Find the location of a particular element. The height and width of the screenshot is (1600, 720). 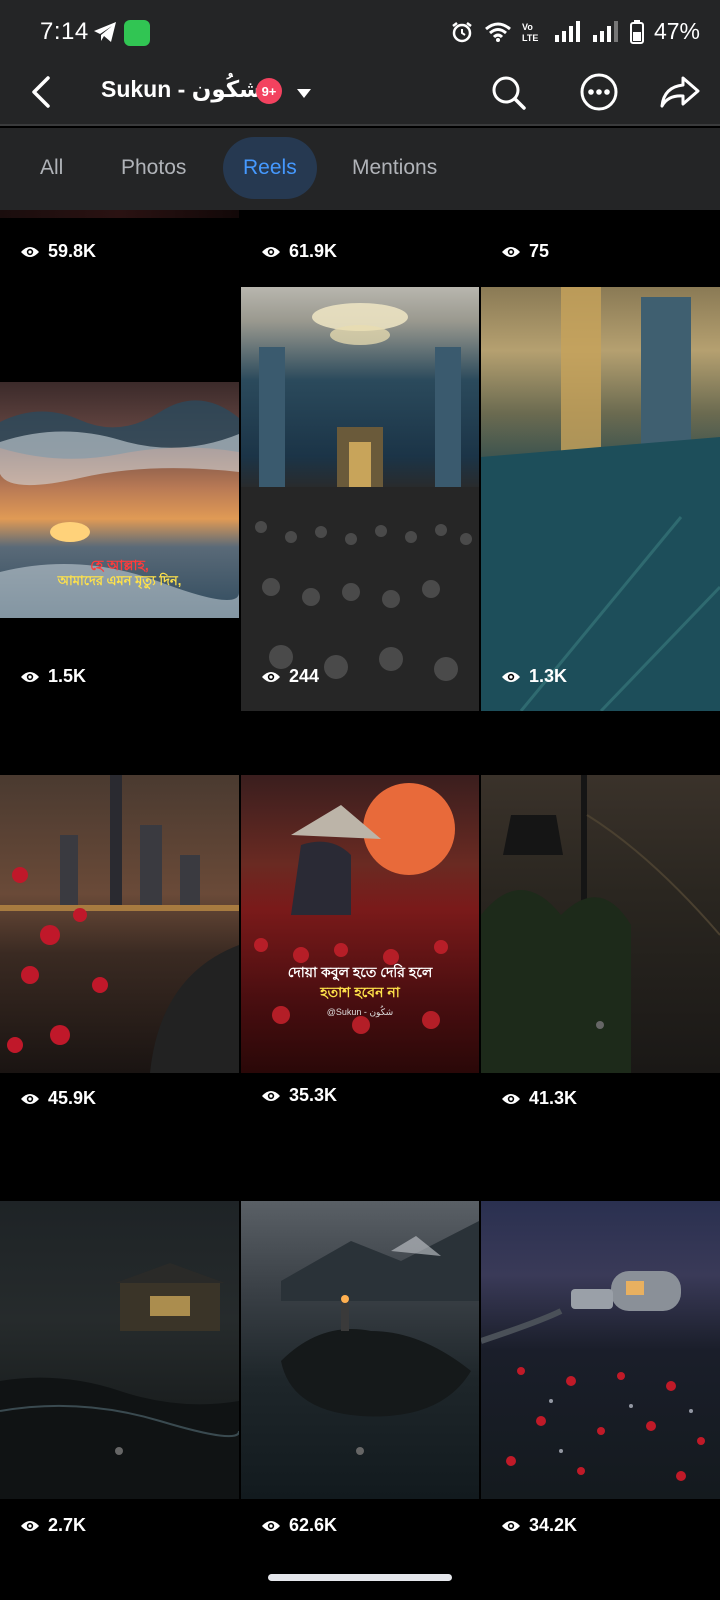

search-icon is located at coordinates (508, 92).